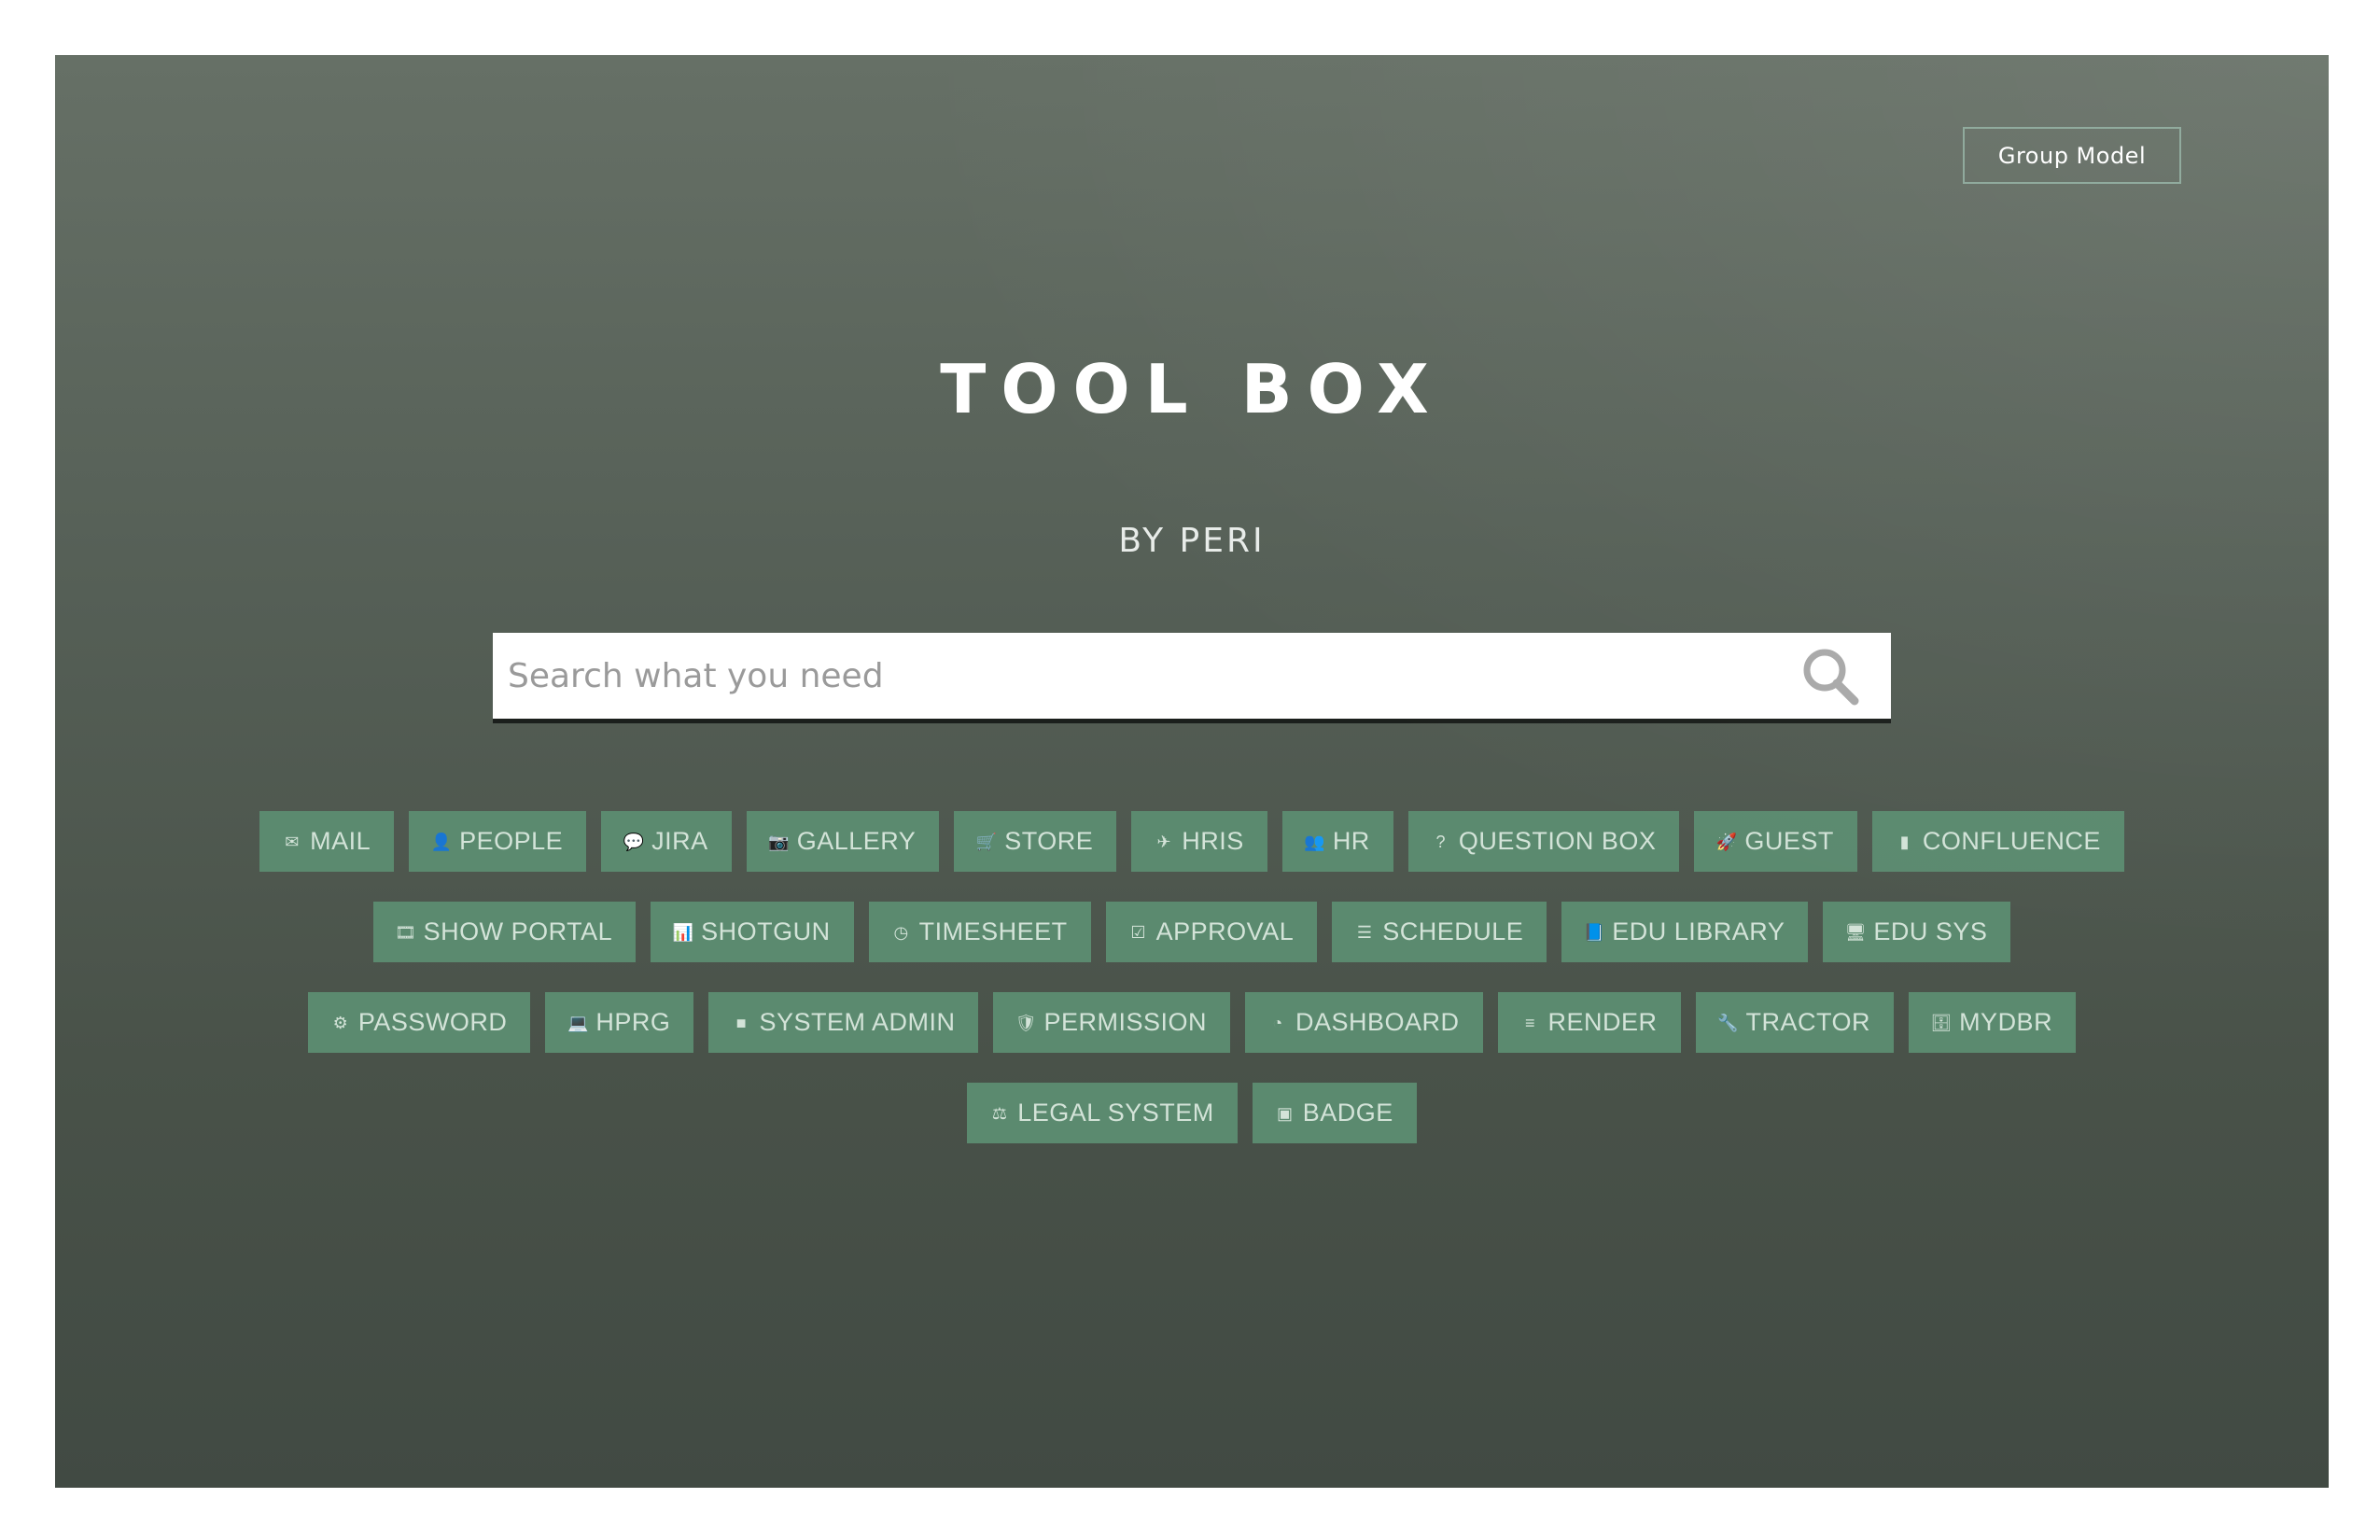 This screenshot has height=1540, width=2380. I want to click on tool-link-hprg: 💻 HPRG, so click(619, 1022).